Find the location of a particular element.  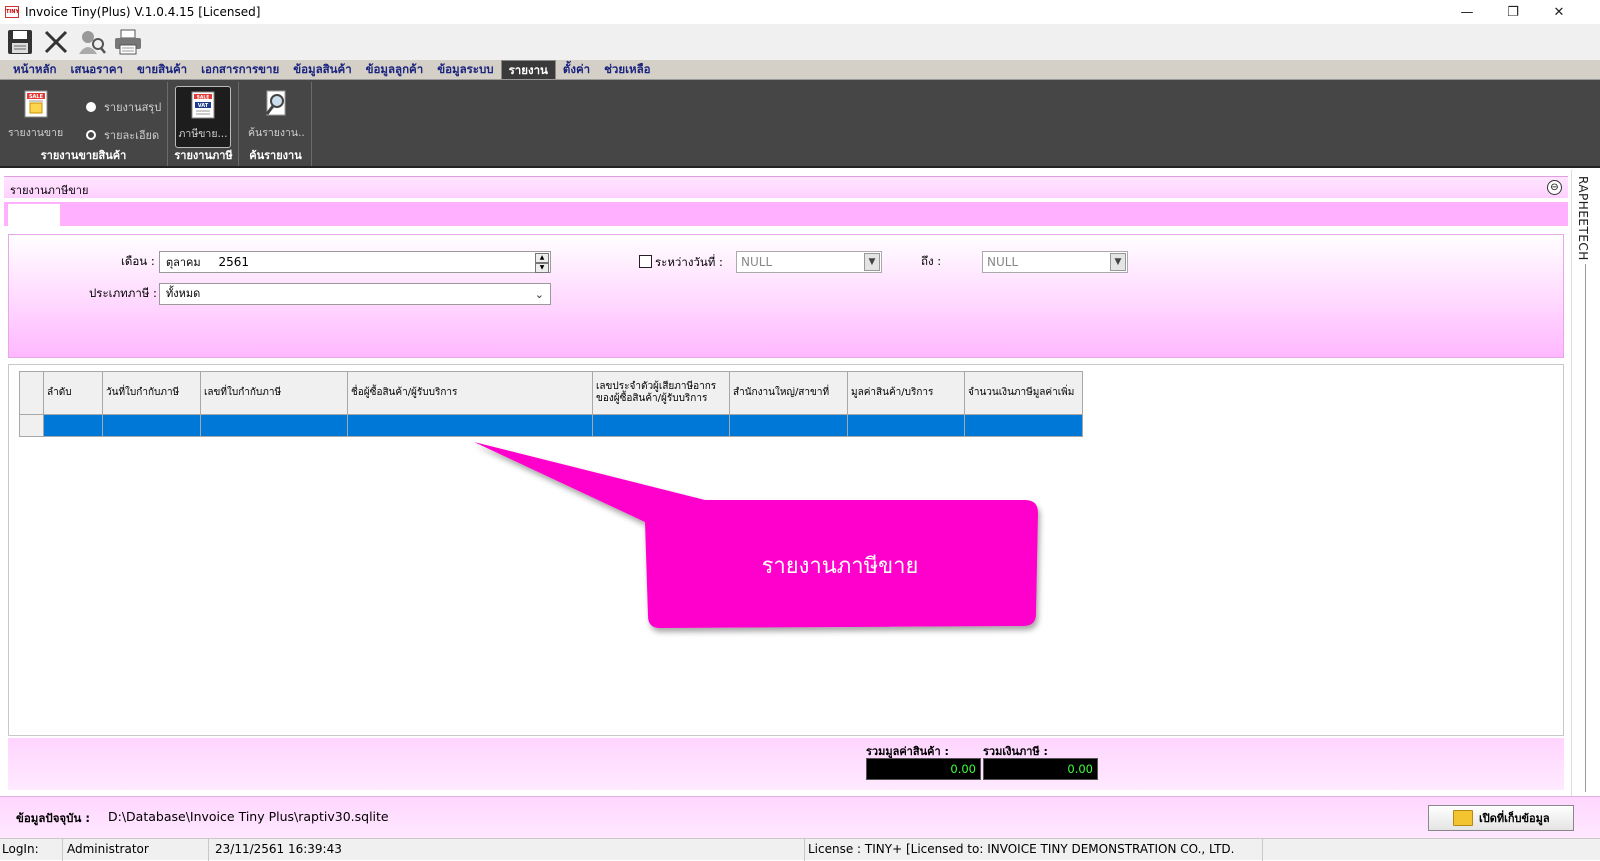

folder-icon is located at coordinates (1463, 818).